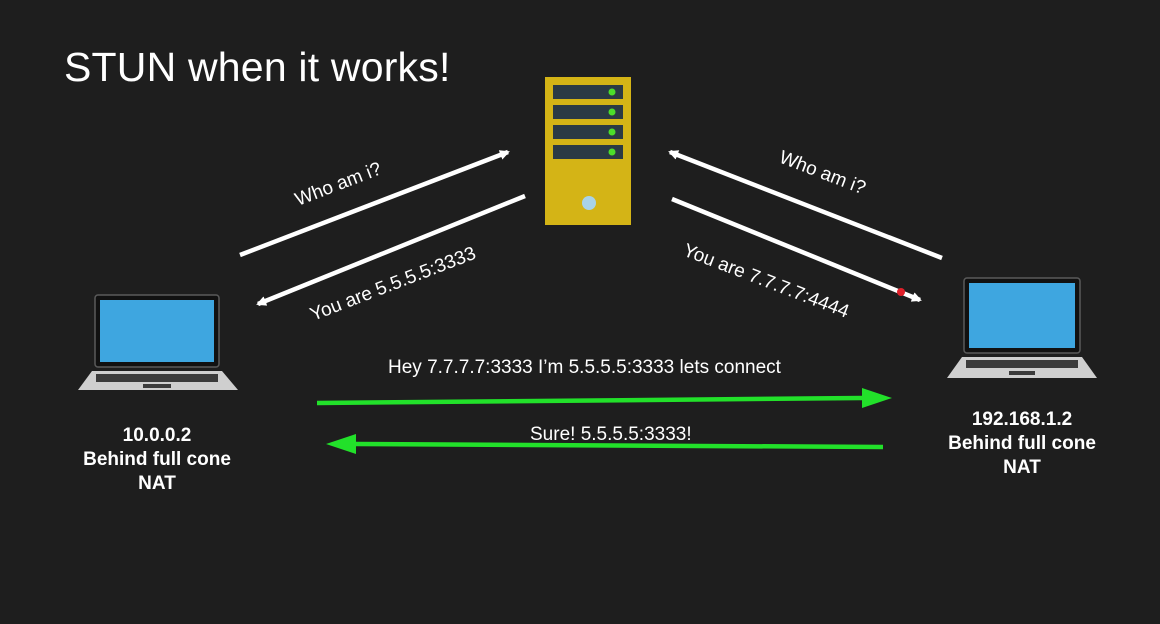 The width and height of the screenshot is (1160, 624). Describe the element at coordinates (1022, 419) in the screenshot. I see `right-host-ip: 192.168.1.2` at that location.